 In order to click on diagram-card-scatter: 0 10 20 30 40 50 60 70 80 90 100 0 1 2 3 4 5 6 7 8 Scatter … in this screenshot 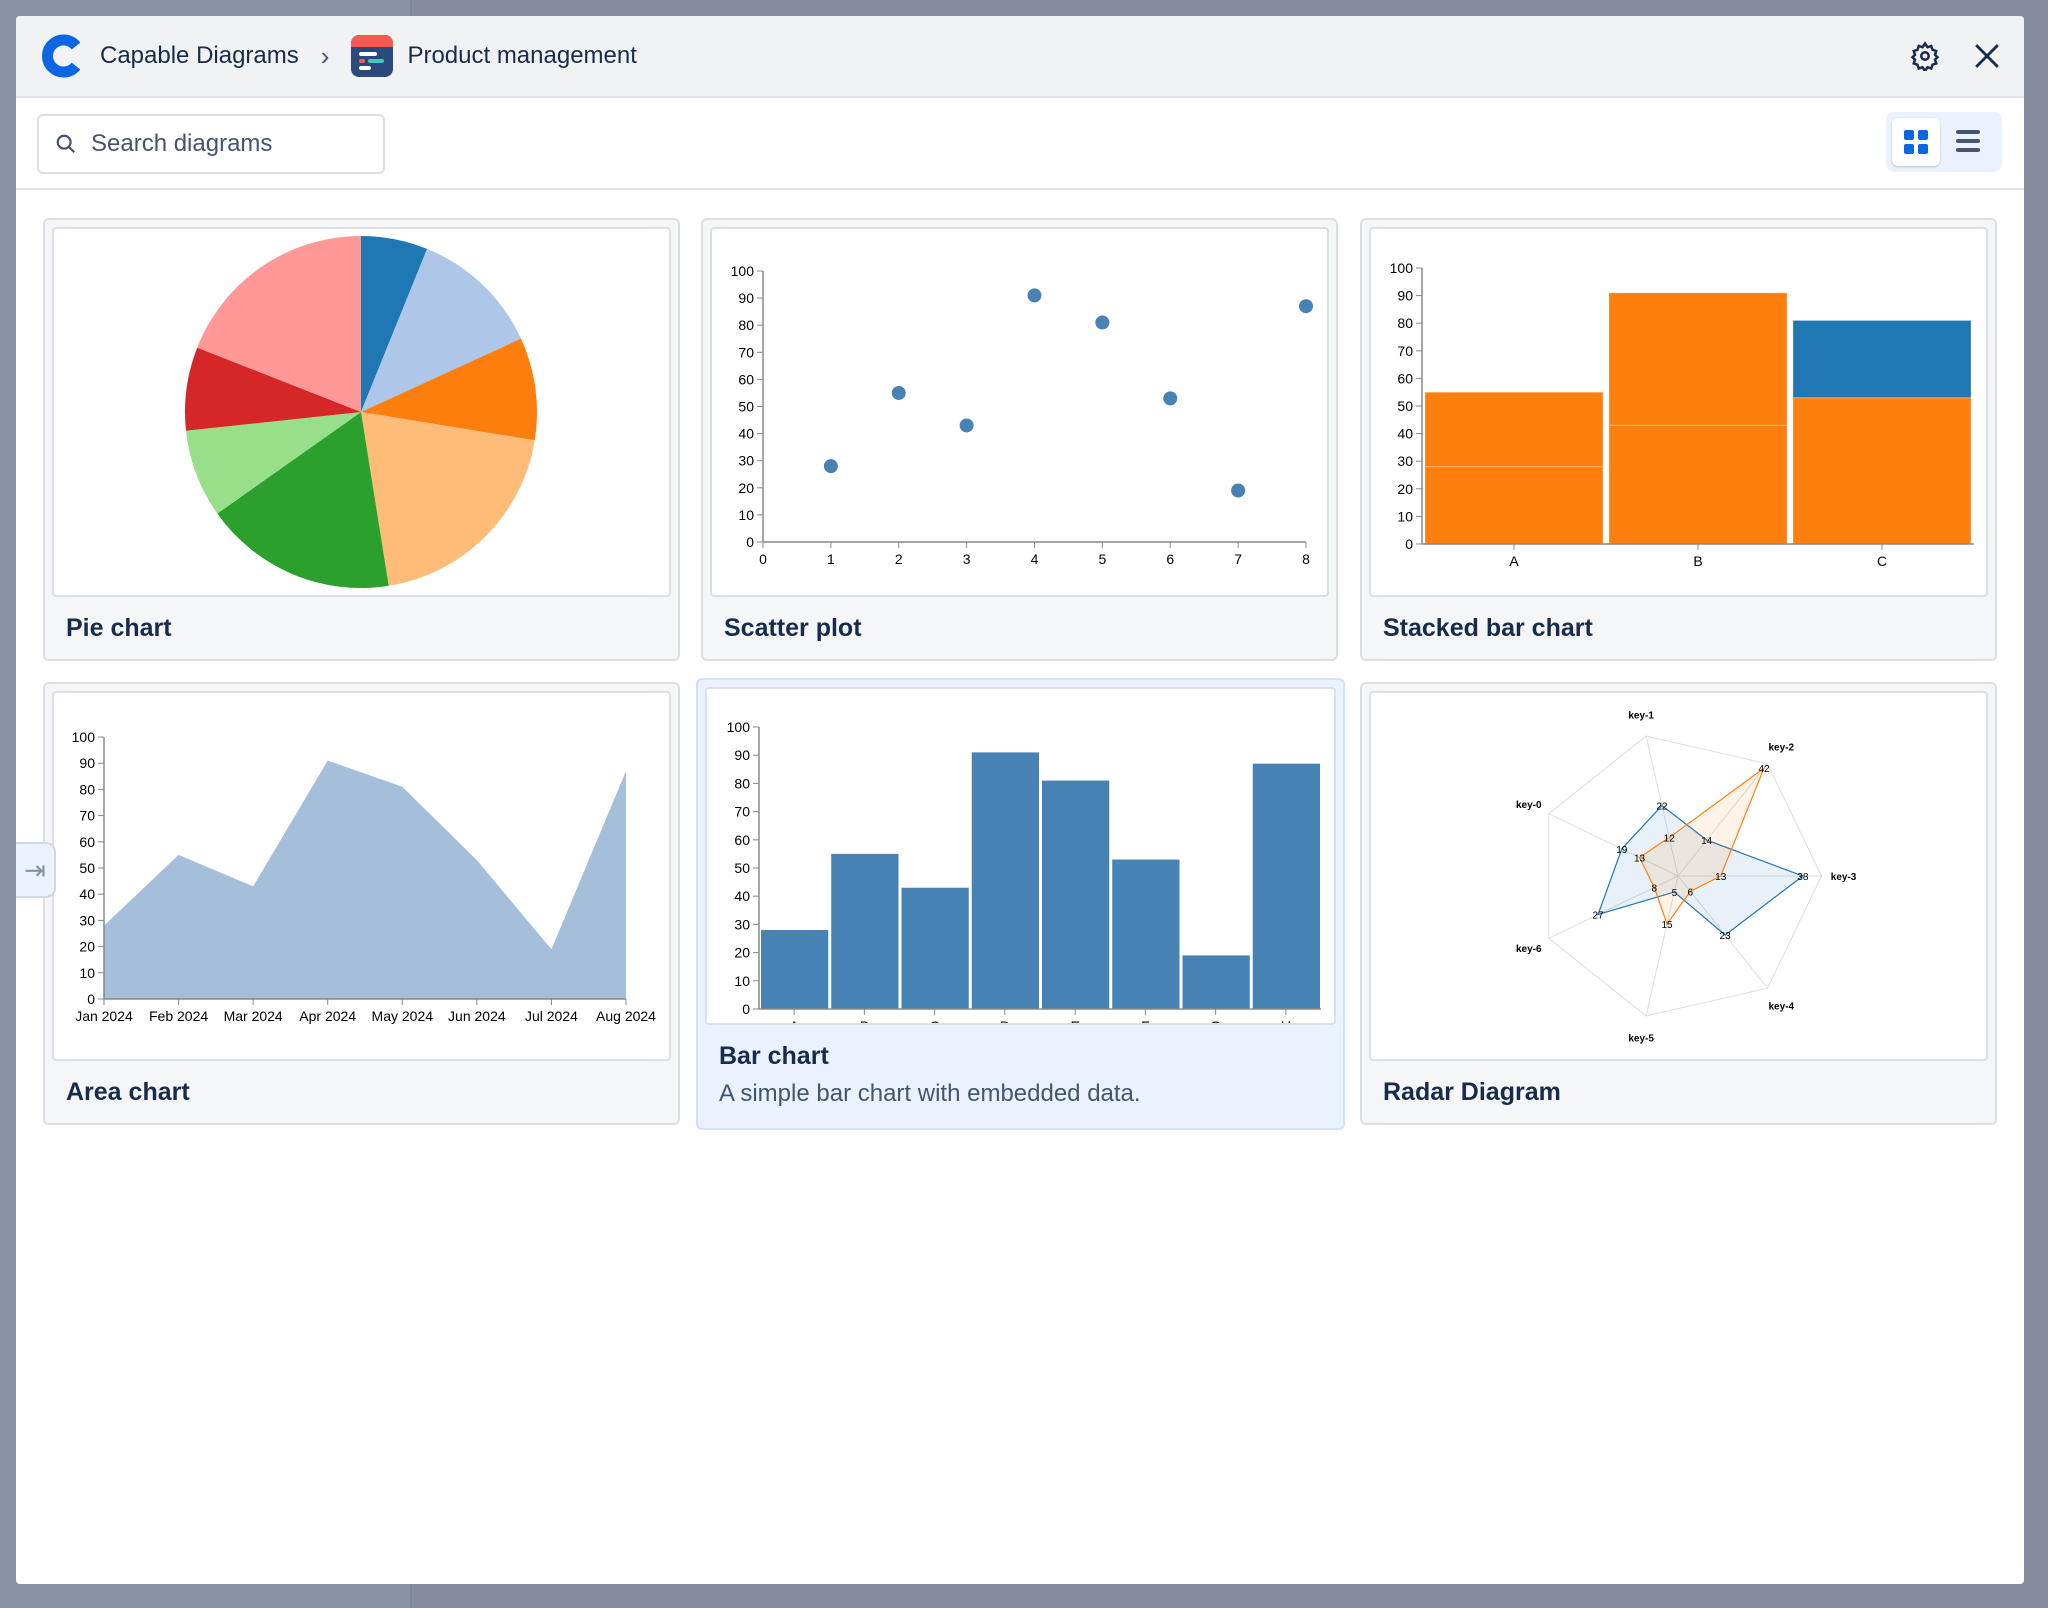, I will do `click(1019, 439)`.